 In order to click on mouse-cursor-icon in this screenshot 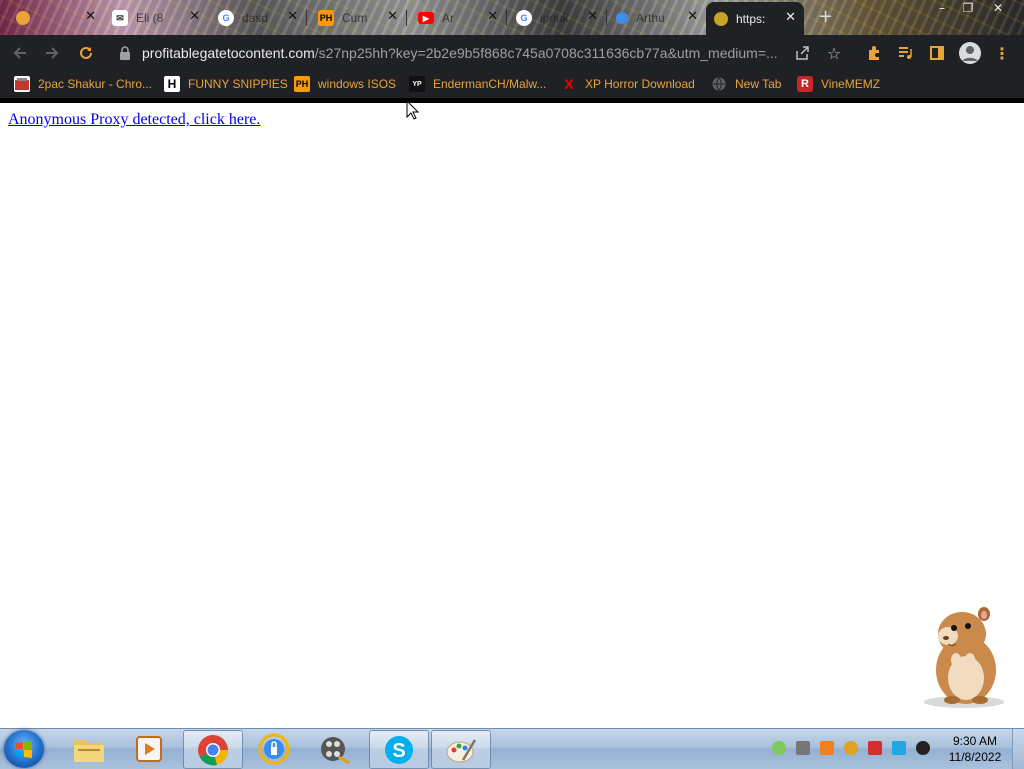, I will do `click(413, 110)`.